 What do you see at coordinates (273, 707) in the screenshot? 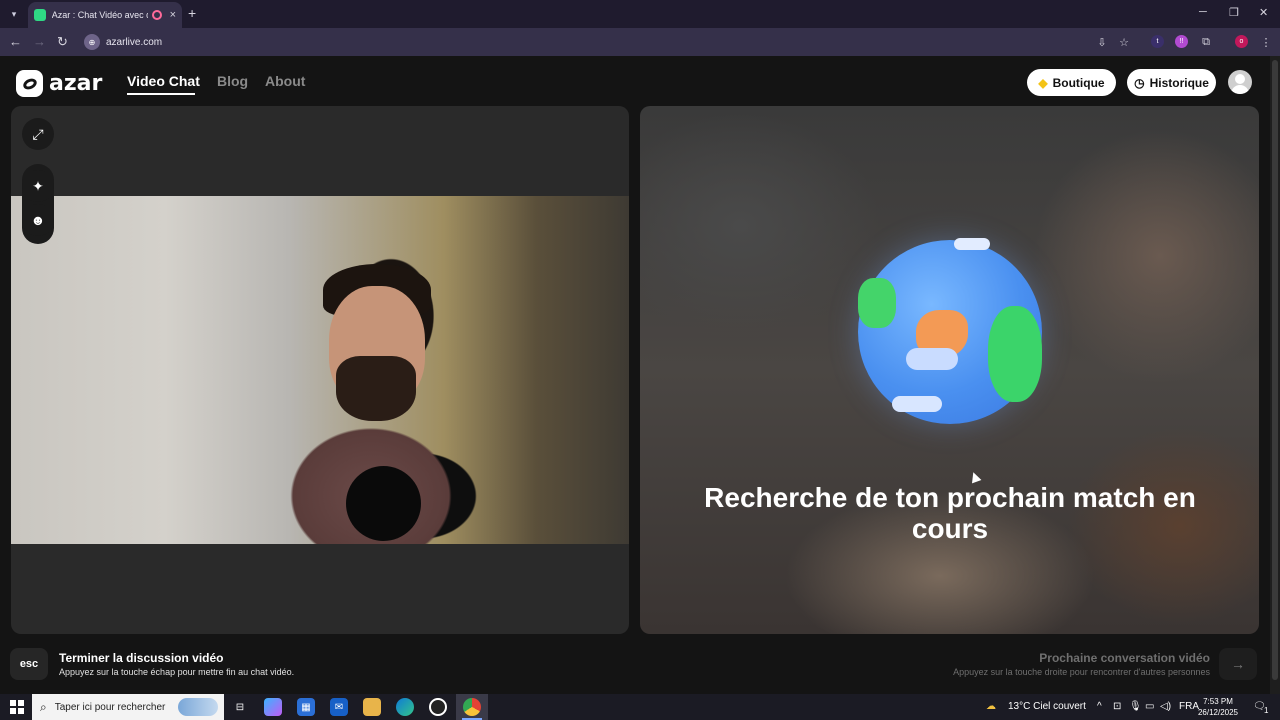
I see `copilot-icon` at bounding box center [273, 707].